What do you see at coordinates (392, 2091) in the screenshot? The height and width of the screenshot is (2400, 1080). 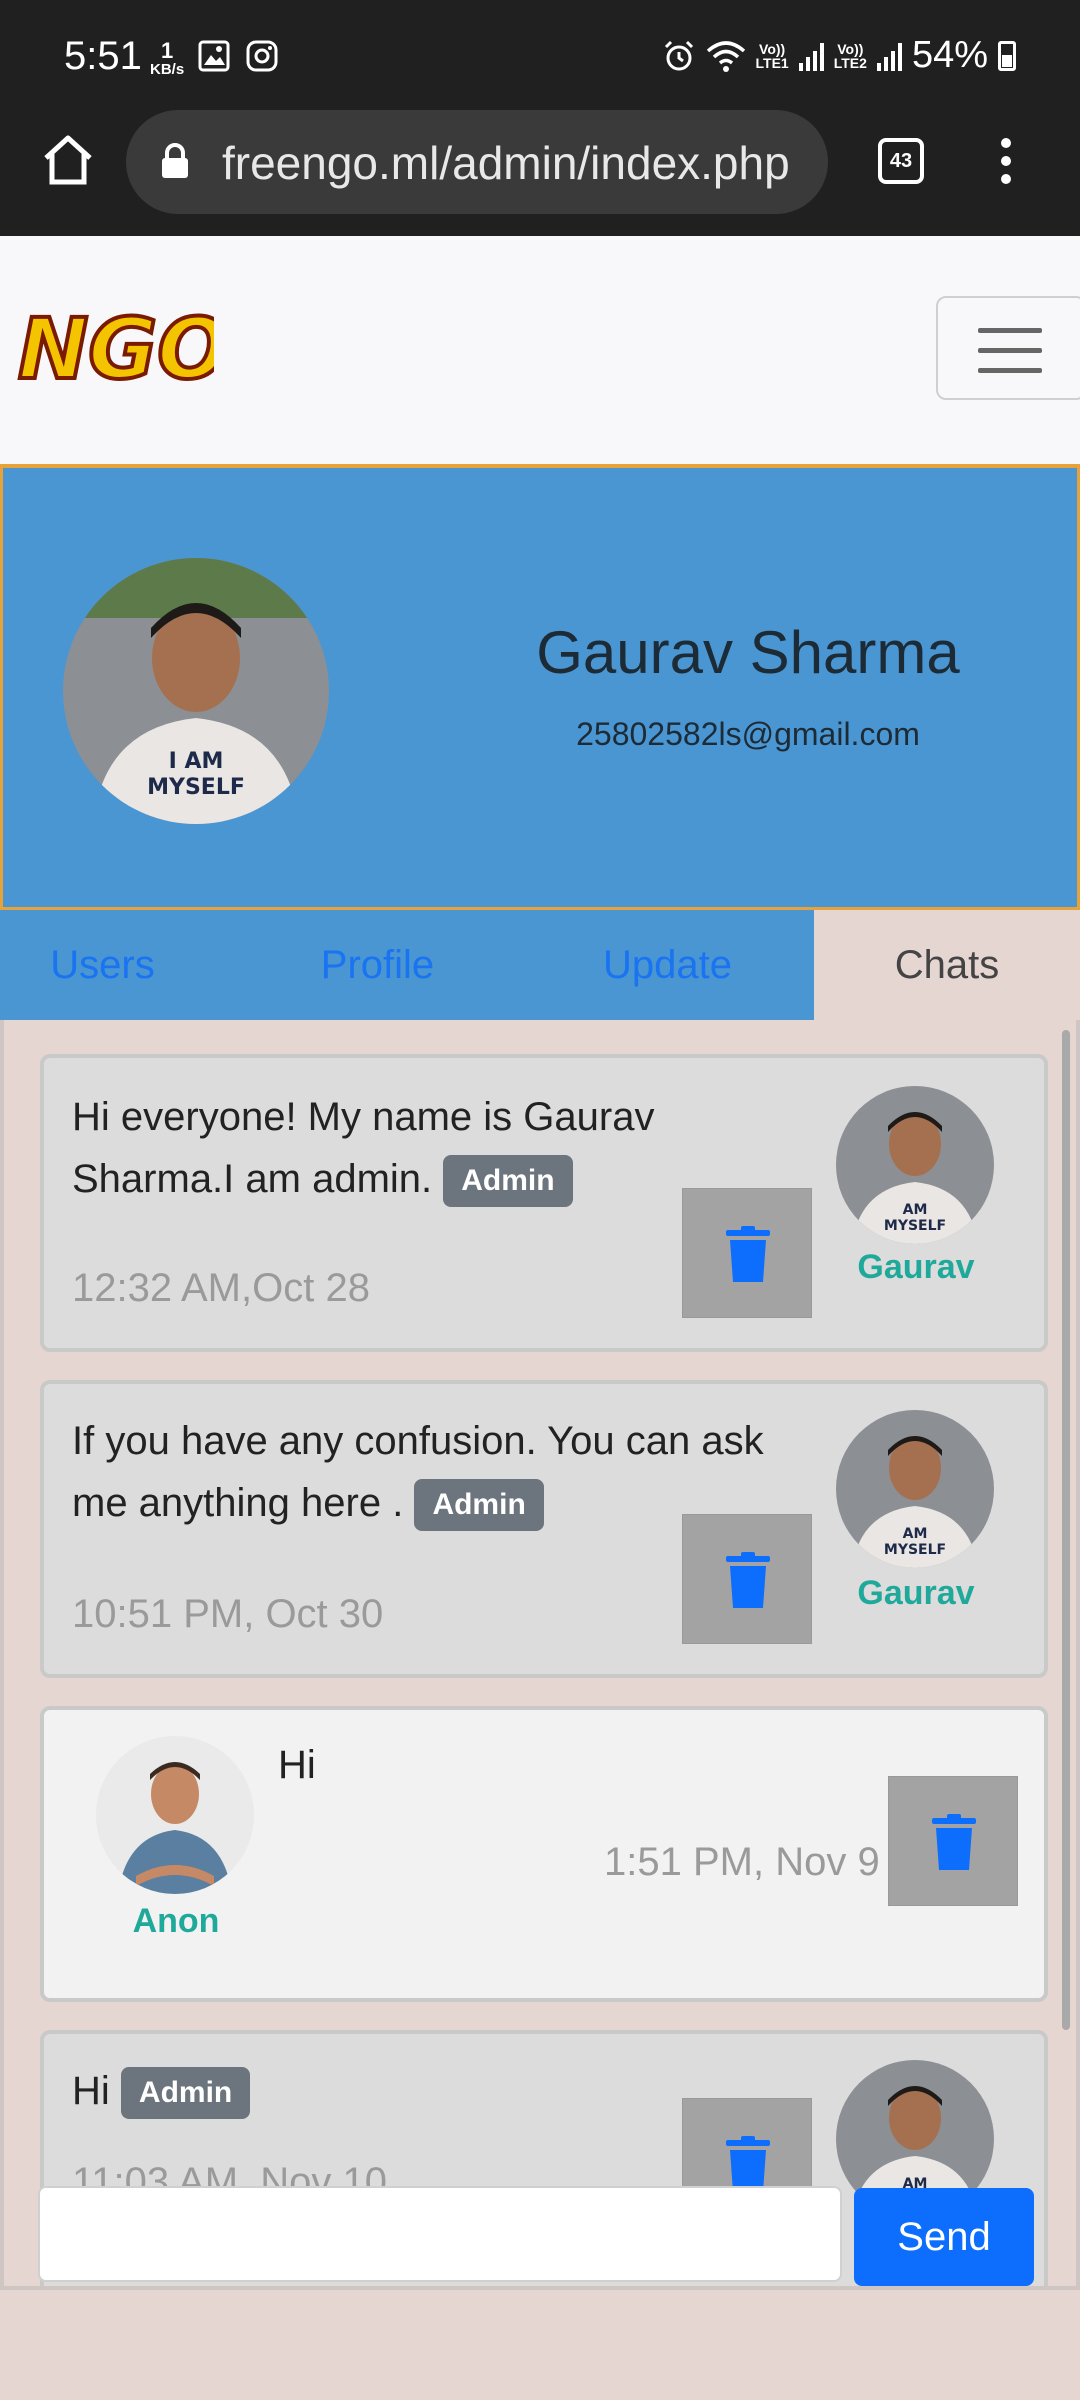 I see `message-text-wrap: Hi Admin` at bounding box center [392, 2091].